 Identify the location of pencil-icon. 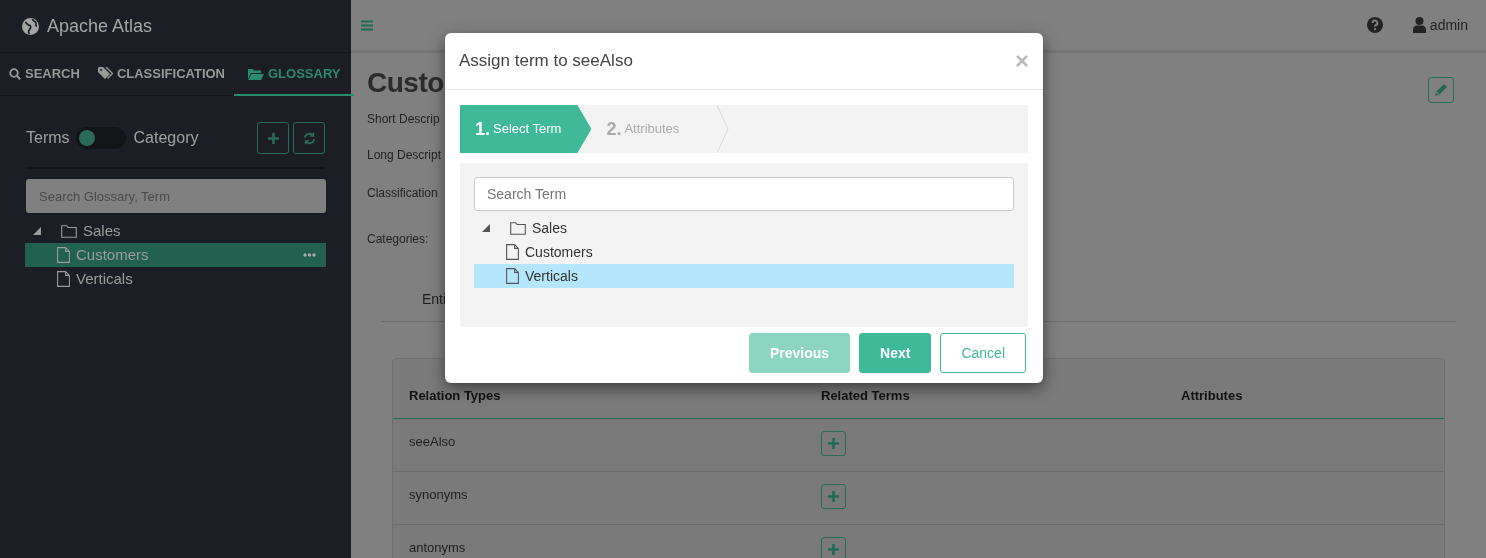
(1441, 90).